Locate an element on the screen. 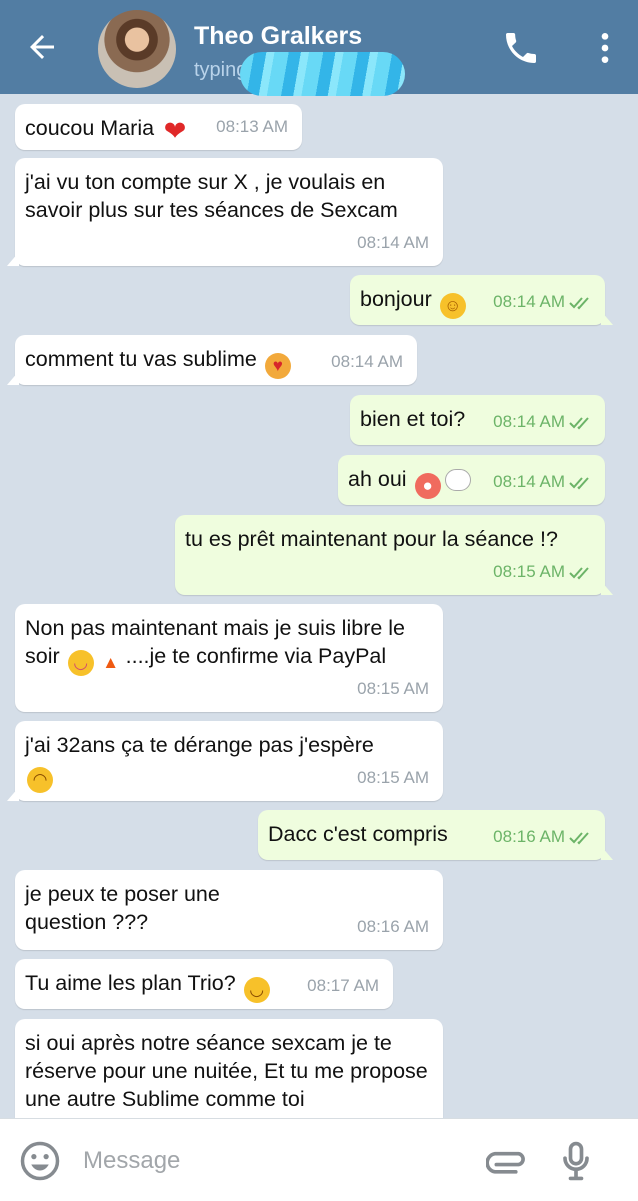 The height and width of the screenshot is (1201, 638). message-bubble: comment tu vas sublime ♥ 08:14 AM is located at coordinates (212, 360).